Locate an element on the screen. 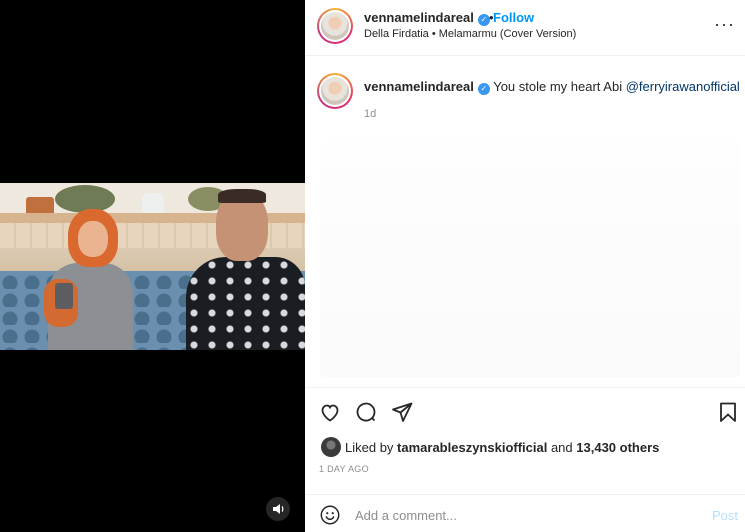  liked-by-middle: and is located at coordinates (562, 447).